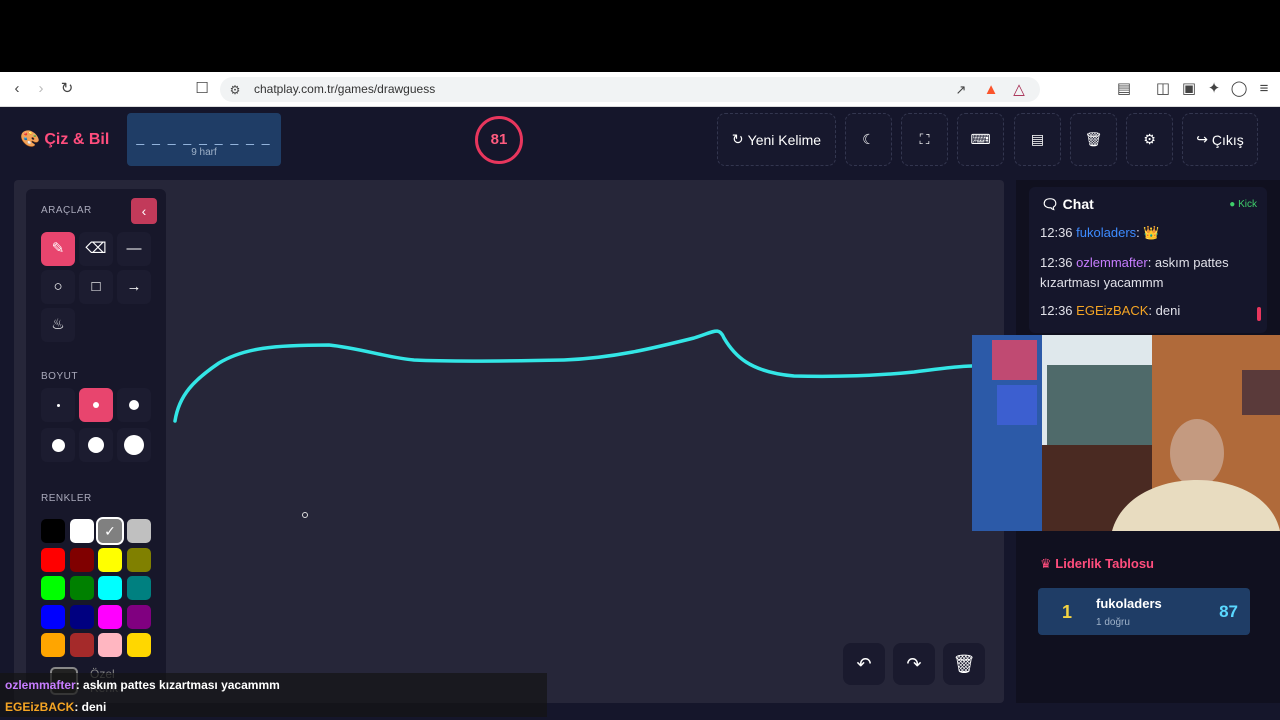 The image size is (1280, 720). I want to click on clear-canvas-button: 🗑, so click(964, 664).